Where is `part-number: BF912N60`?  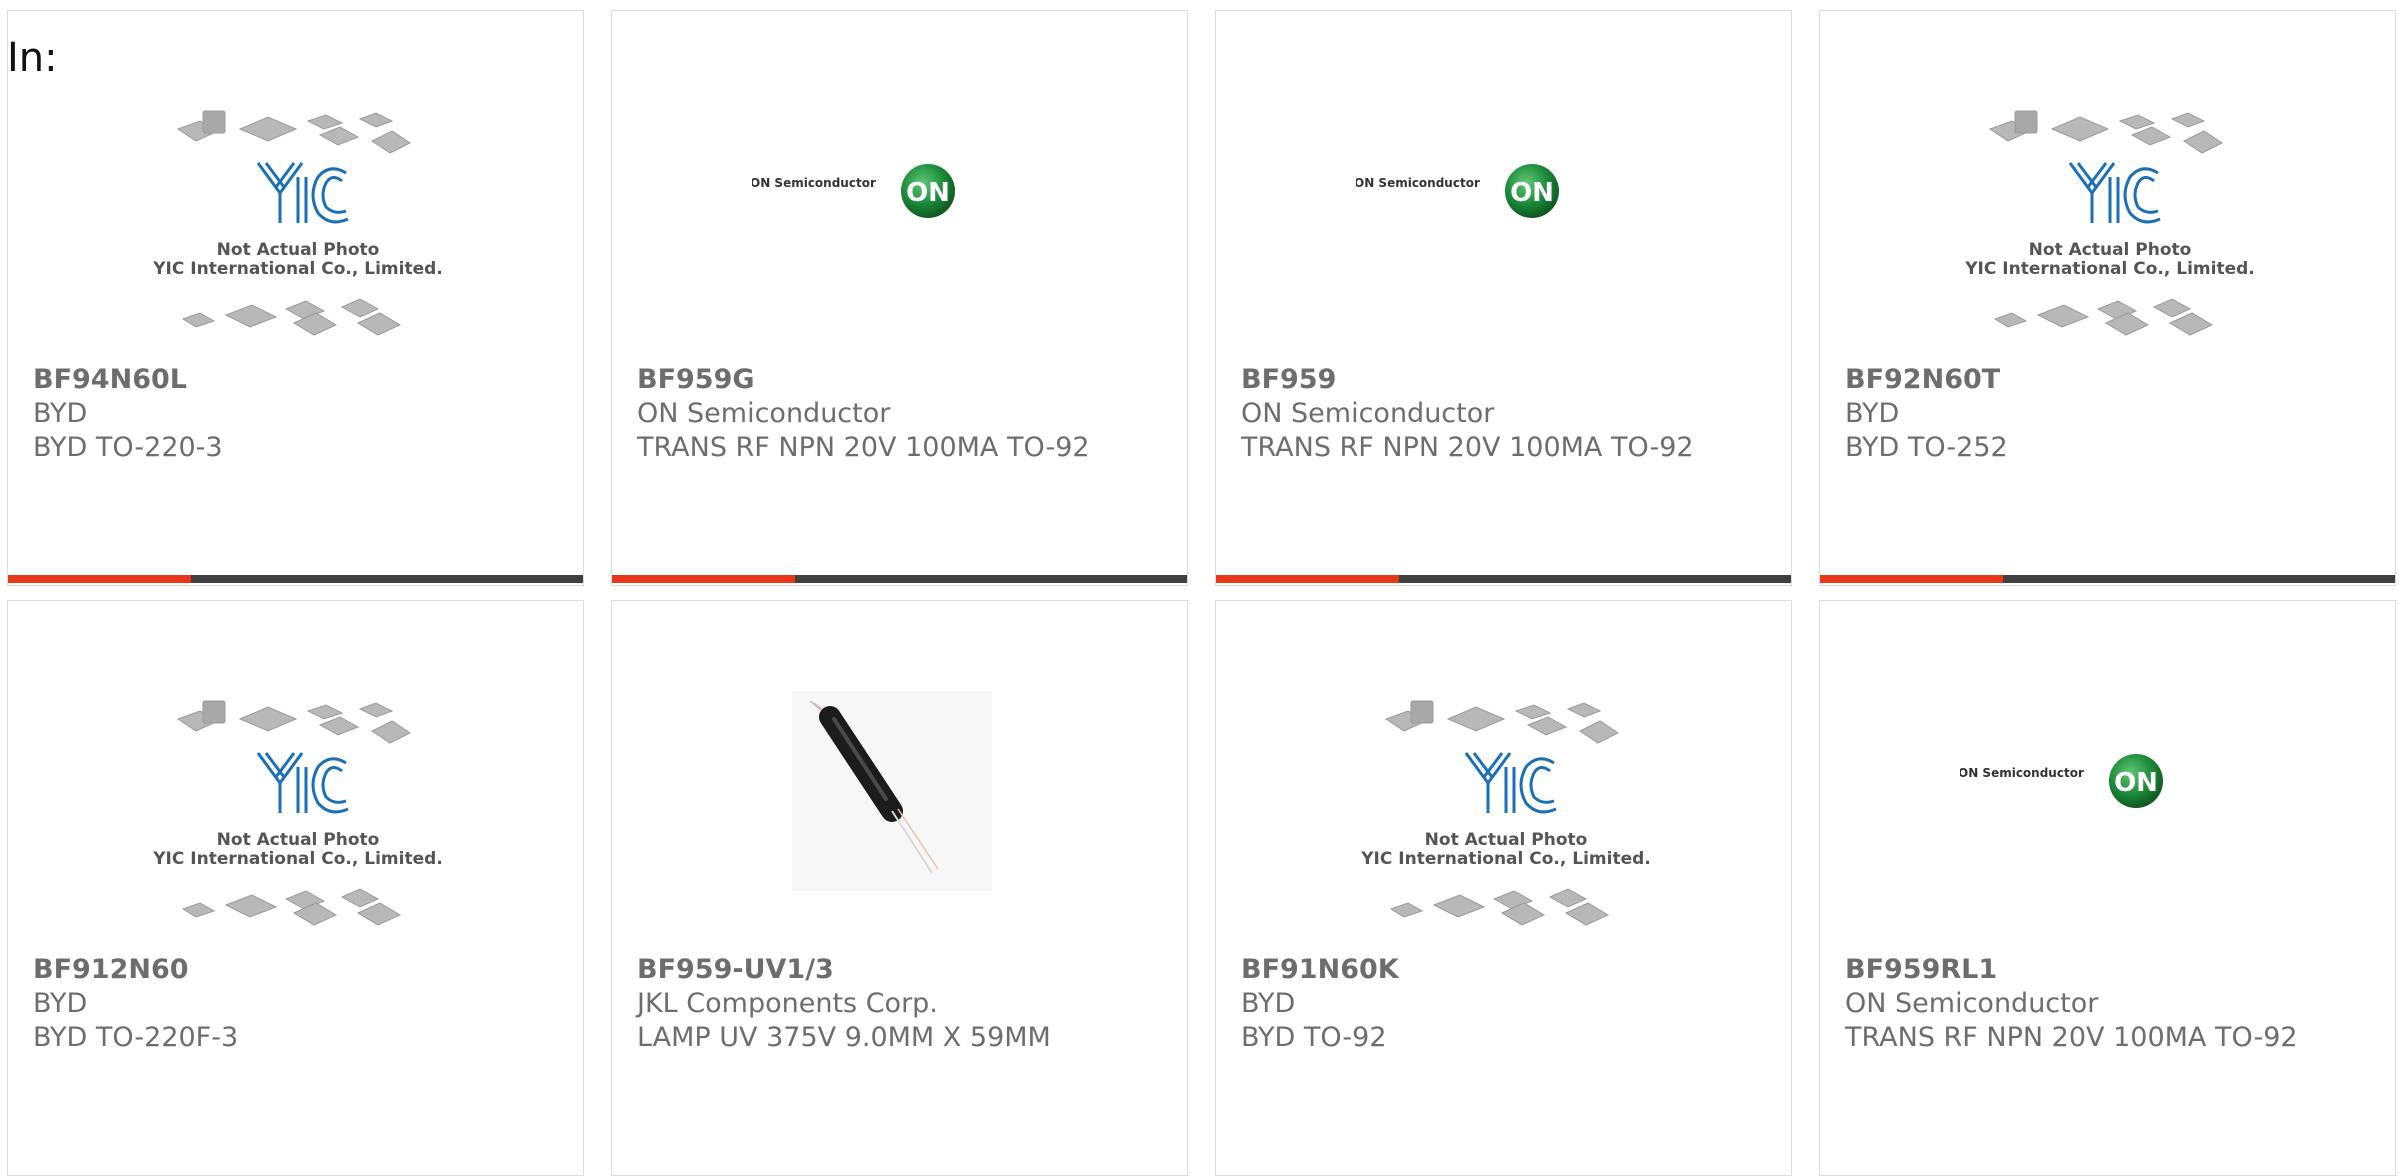 part-number: BF912N60 is located at coordinates (303, 970).